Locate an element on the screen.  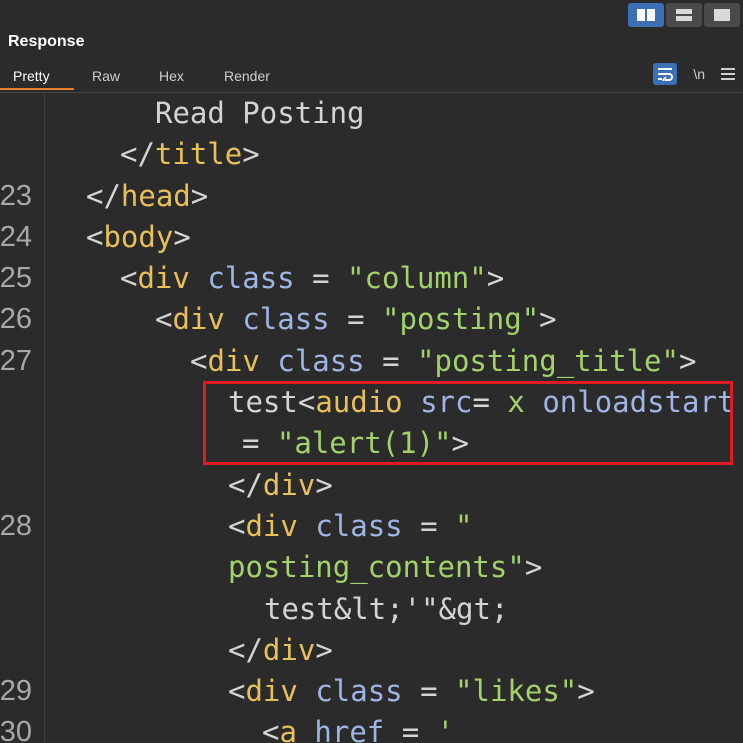
gutter-divider is located at coordinates (44, 418).